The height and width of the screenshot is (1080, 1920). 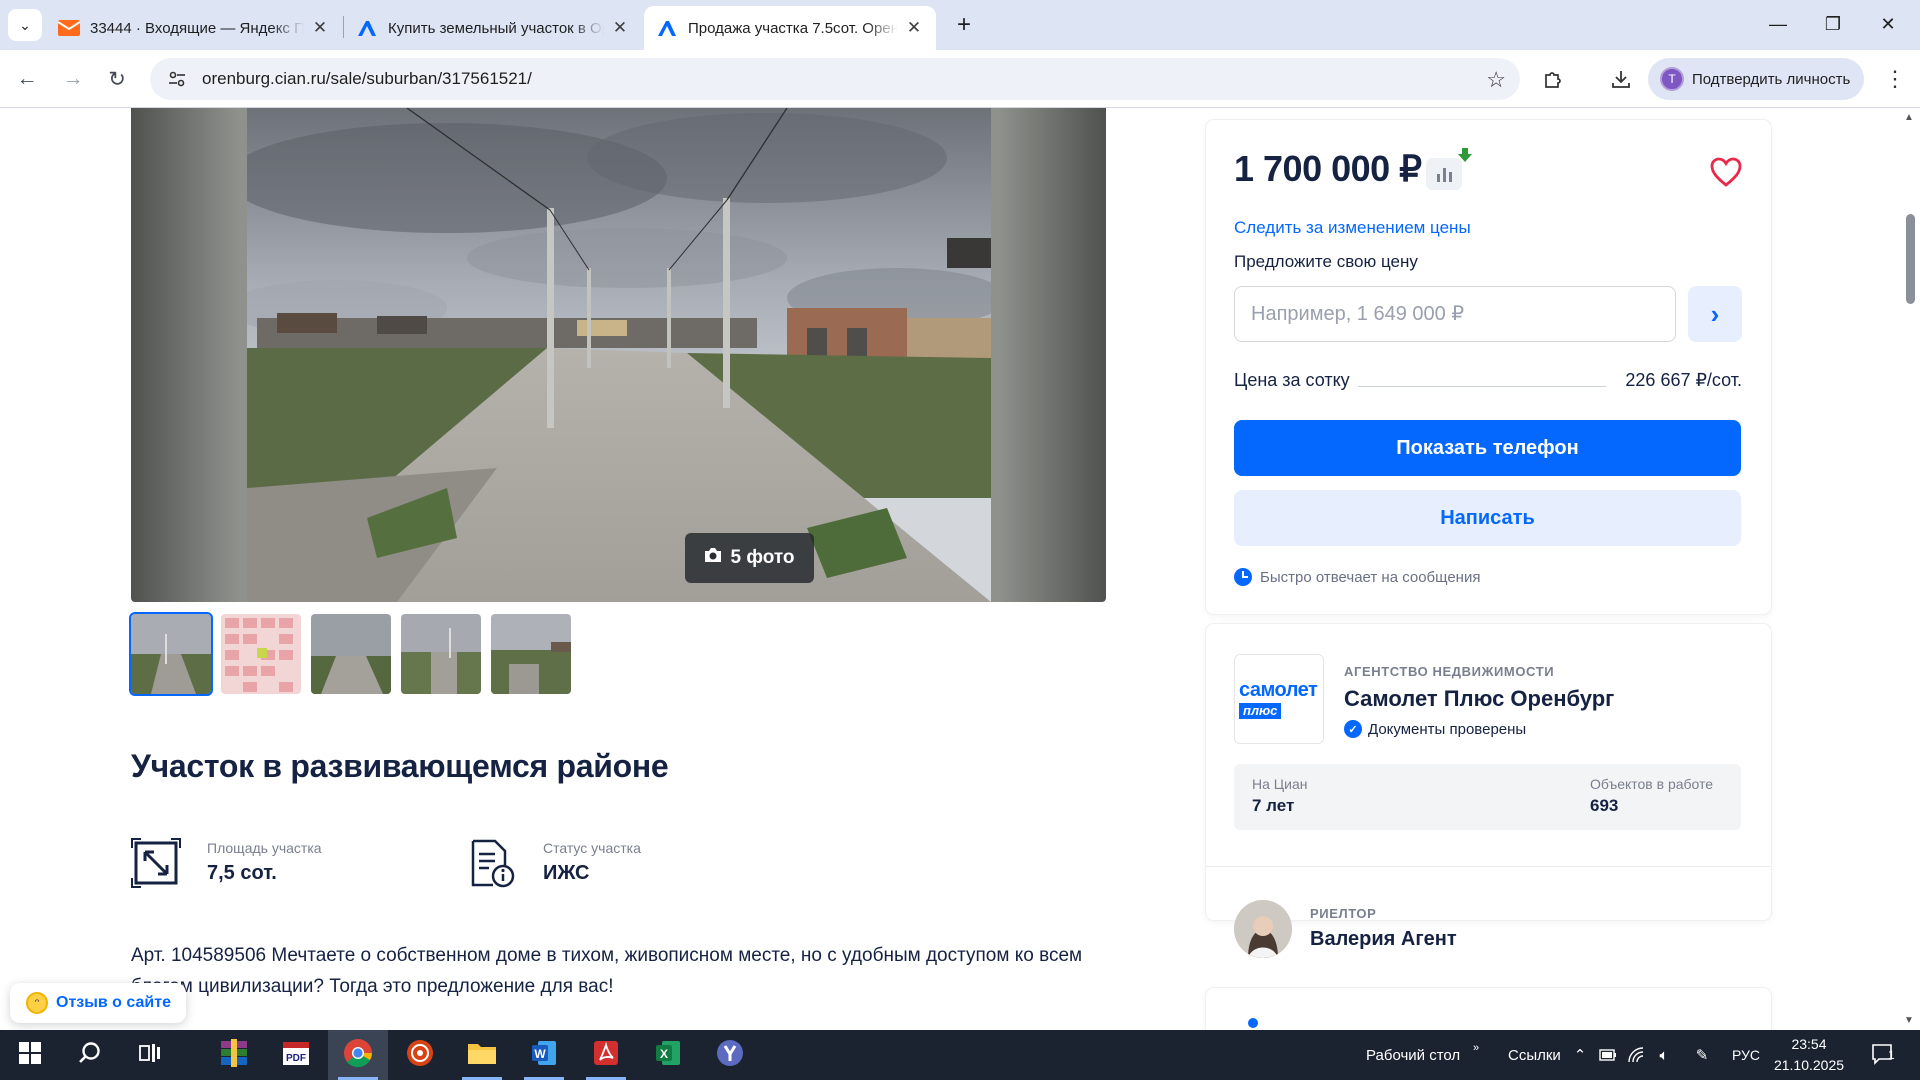 What do you see at coordinates (1809, 1055) in the screenshot?
I see `clock: 23:54 21.10.2025` at bounding box center [1809, 1055].